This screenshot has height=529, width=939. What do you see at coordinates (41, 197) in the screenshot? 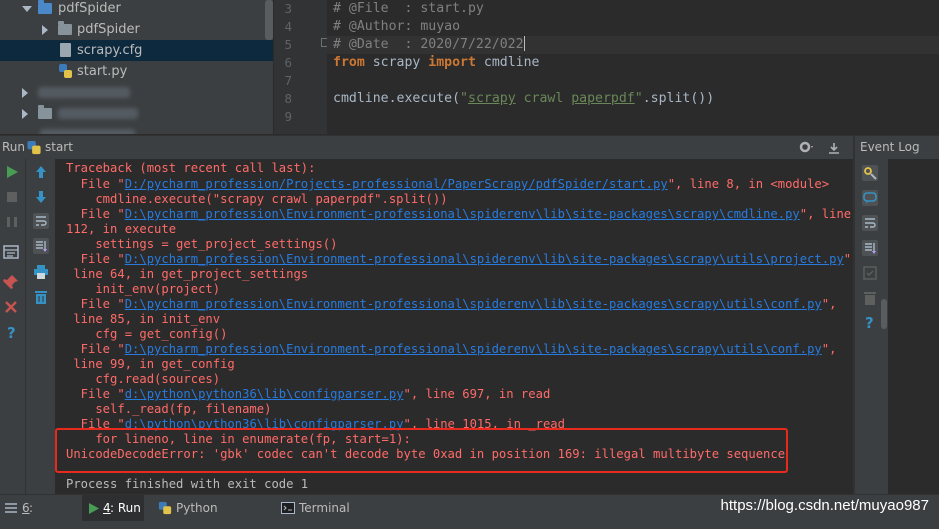
I see `arrow-down-icon` at bounding box center [41, 197].